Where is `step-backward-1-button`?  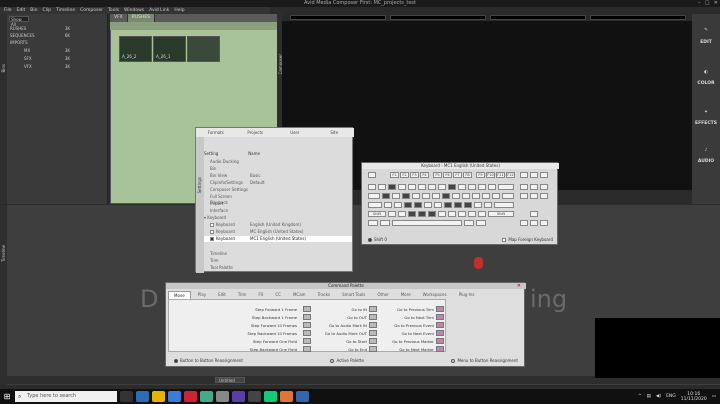
step-backward-1-button is located at coordinates (307, 317).